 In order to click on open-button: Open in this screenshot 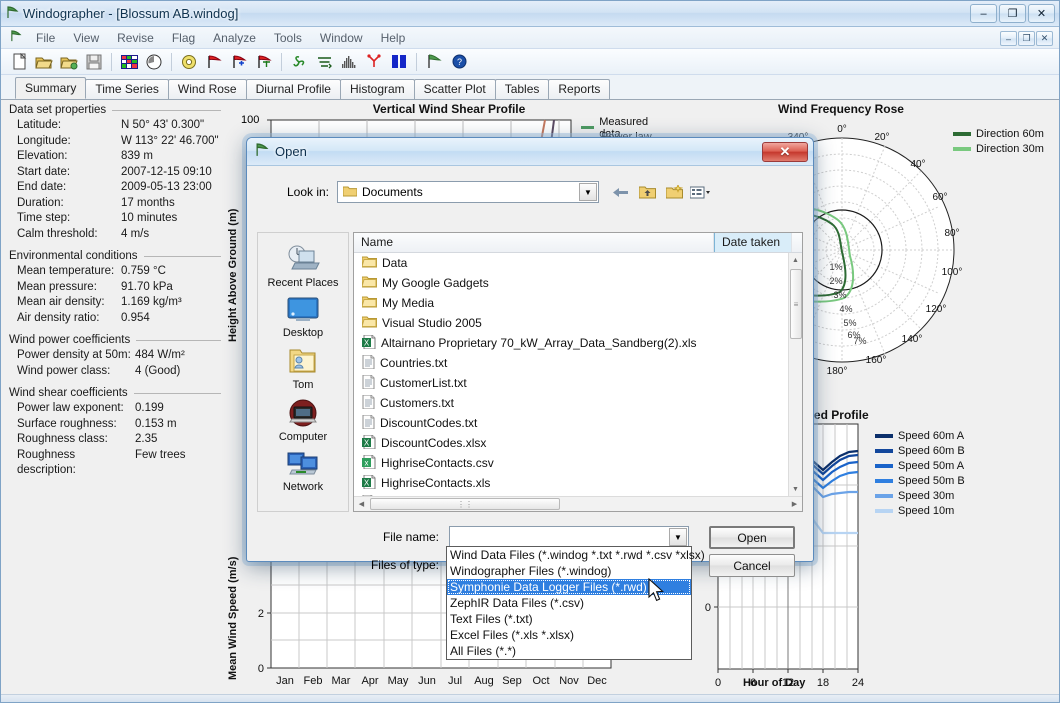, I will do `click(752, 537)`.